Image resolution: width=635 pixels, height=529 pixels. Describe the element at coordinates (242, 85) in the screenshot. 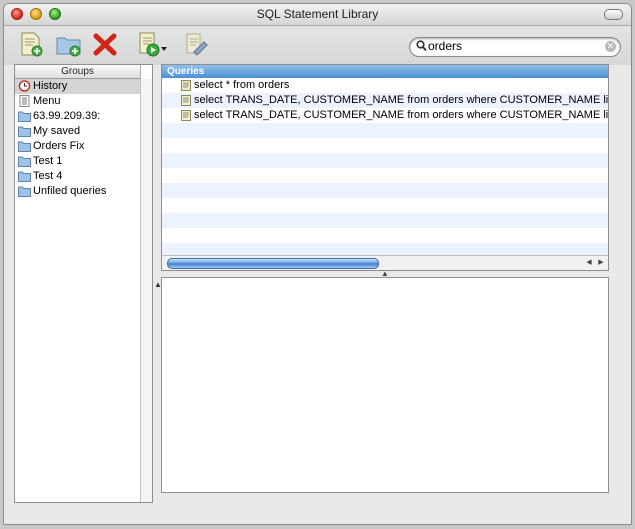

I see `query-text: select * from orders` at that location.